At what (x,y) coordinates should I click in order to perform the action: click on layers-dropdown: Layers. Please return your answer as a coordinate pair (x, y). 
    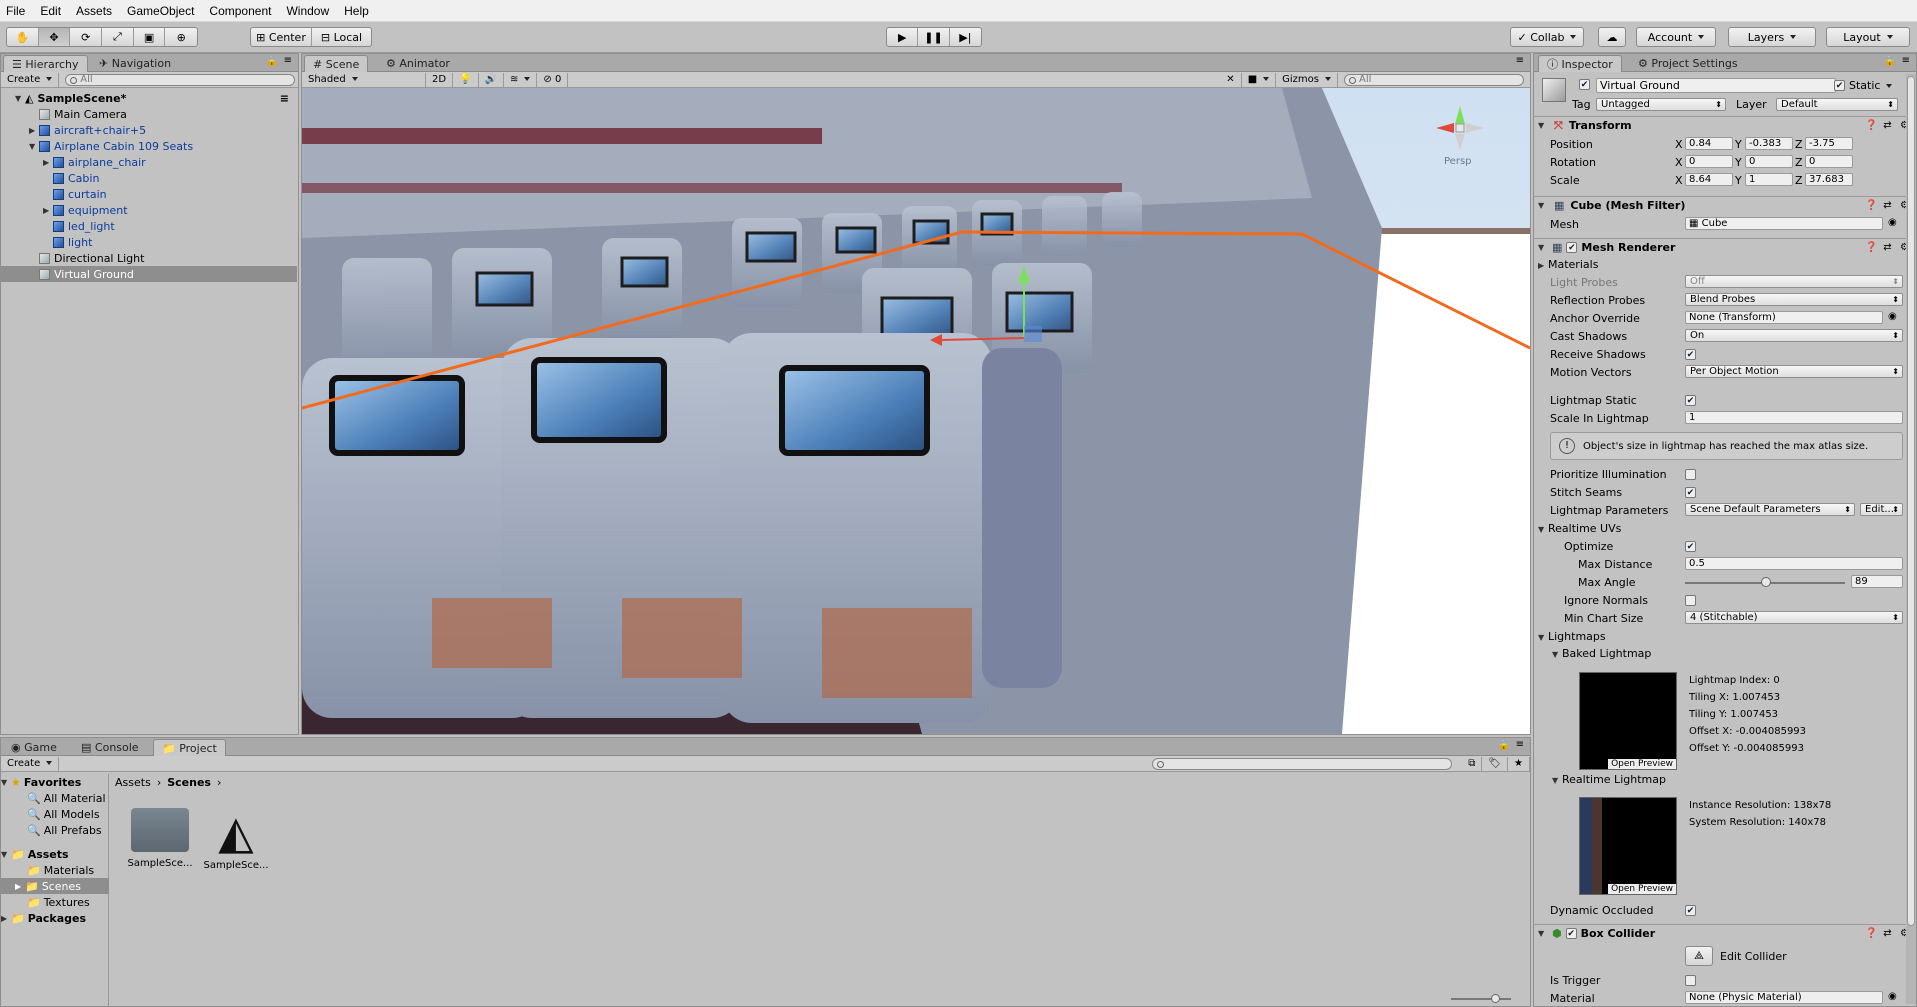
    Looking at the image, I should click on (1772, 37).